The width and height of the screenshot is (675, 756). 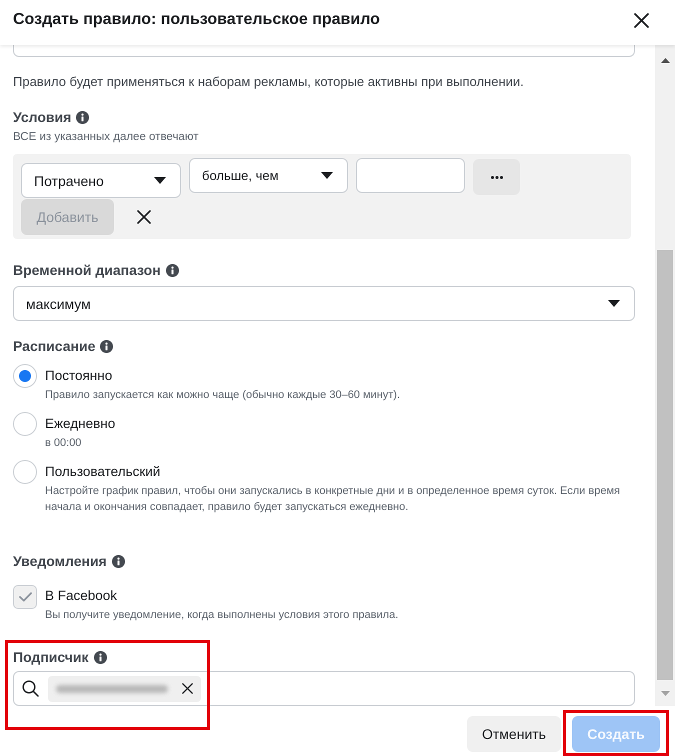 I want to click on time-range-dropdown: максимум, so click(x=324, y=303).